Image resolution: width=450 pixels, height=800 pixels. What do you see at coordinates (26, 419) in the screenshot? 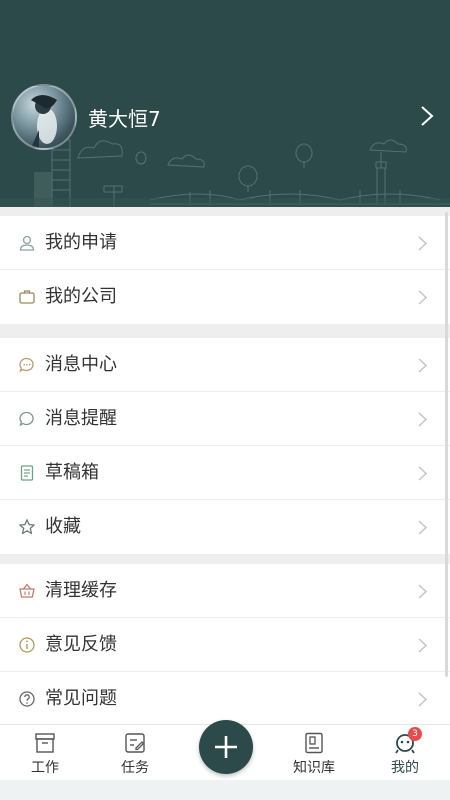
I see `chat-bubble-icon` at bounding box center [26, 419].